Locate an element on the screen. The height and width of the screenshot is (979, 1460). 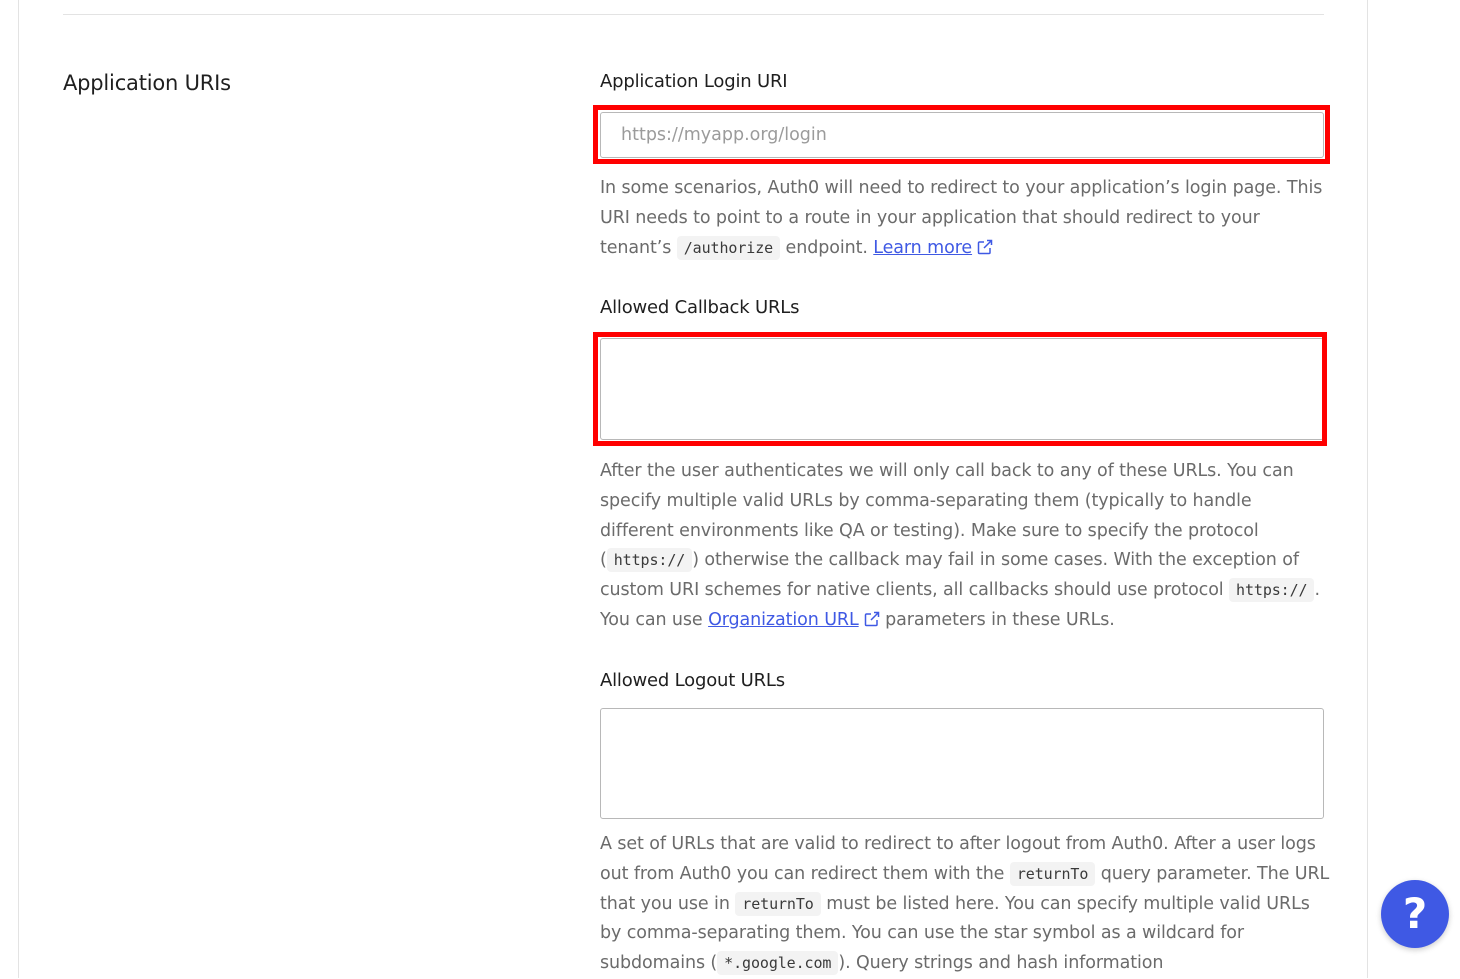
callback-urls-label: Allowed Callback URLs is located at coordinates (700, 307).